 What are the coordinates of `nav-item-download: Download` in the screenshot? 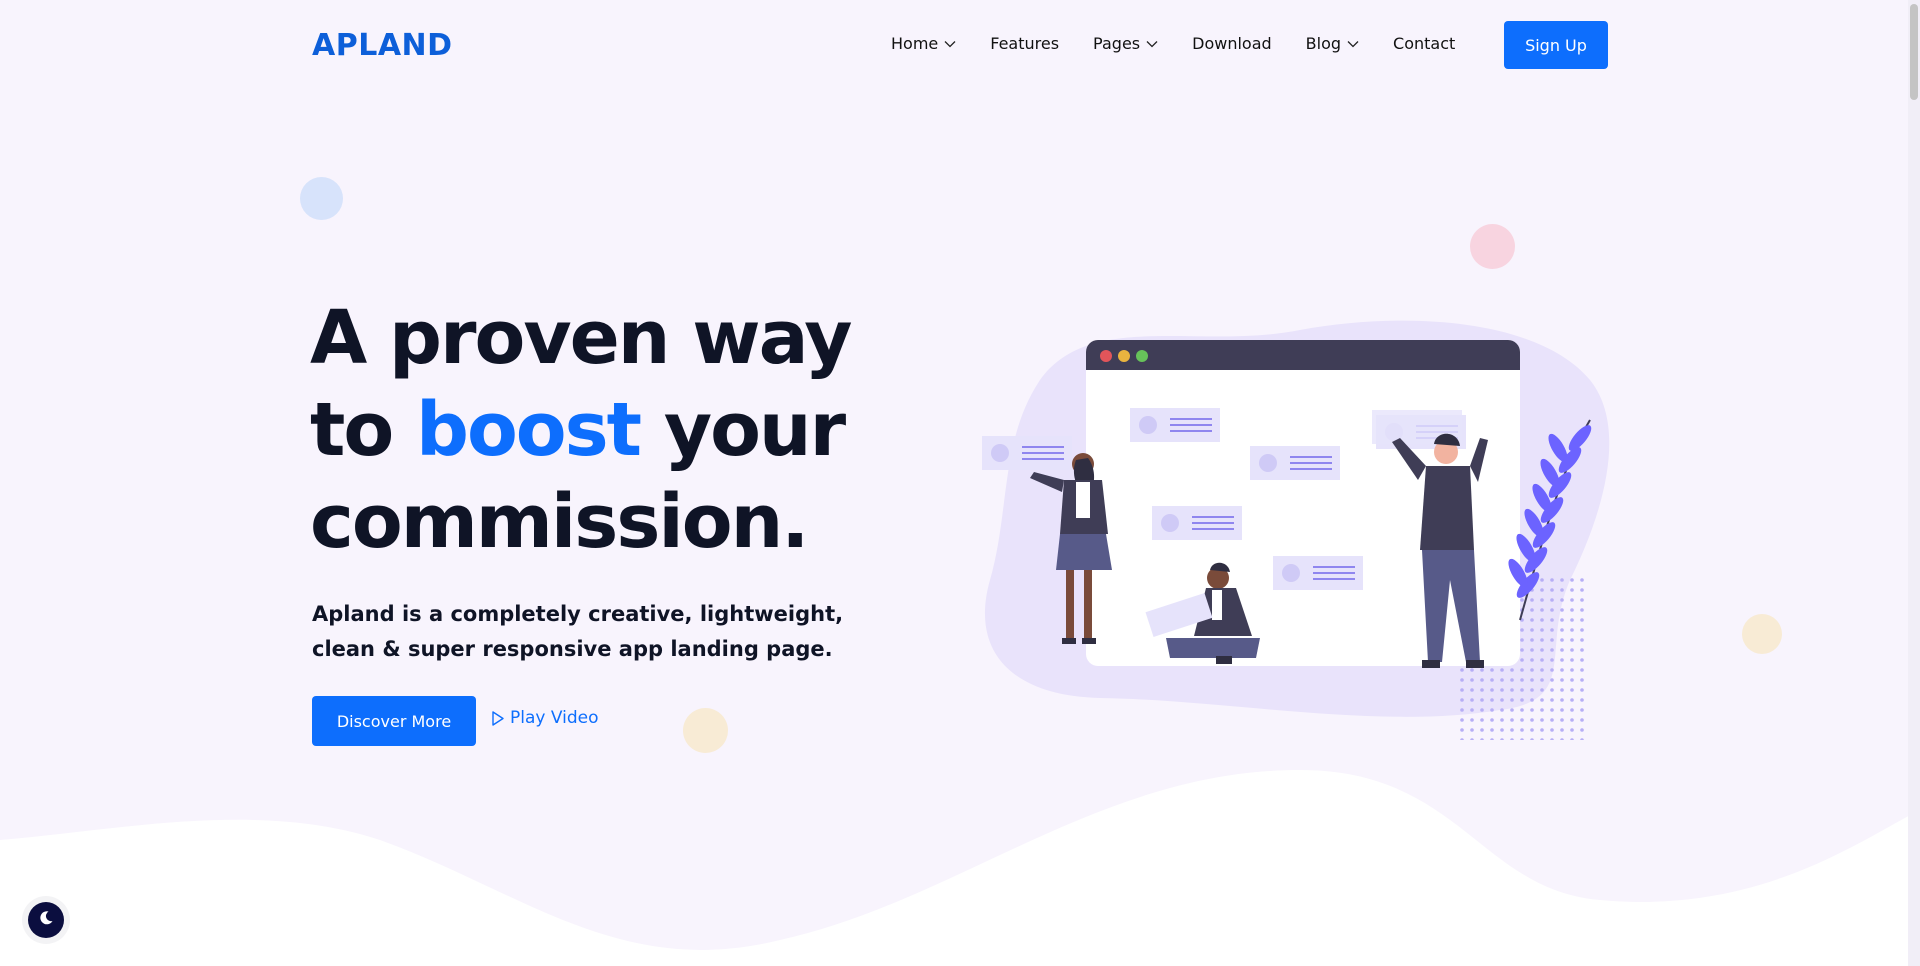 It's located at (1232, 43).